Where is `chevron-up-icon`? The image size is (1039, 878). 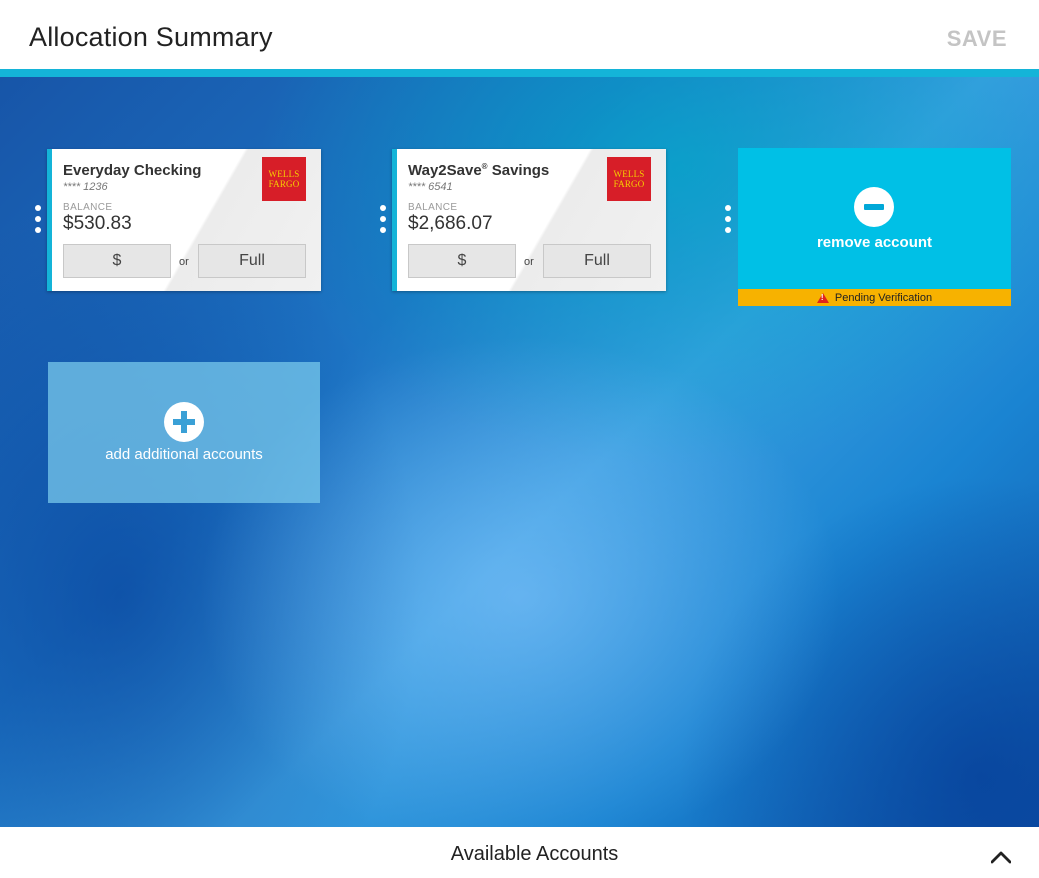 chevron-up-icon is located at coordinates (1001, 857).